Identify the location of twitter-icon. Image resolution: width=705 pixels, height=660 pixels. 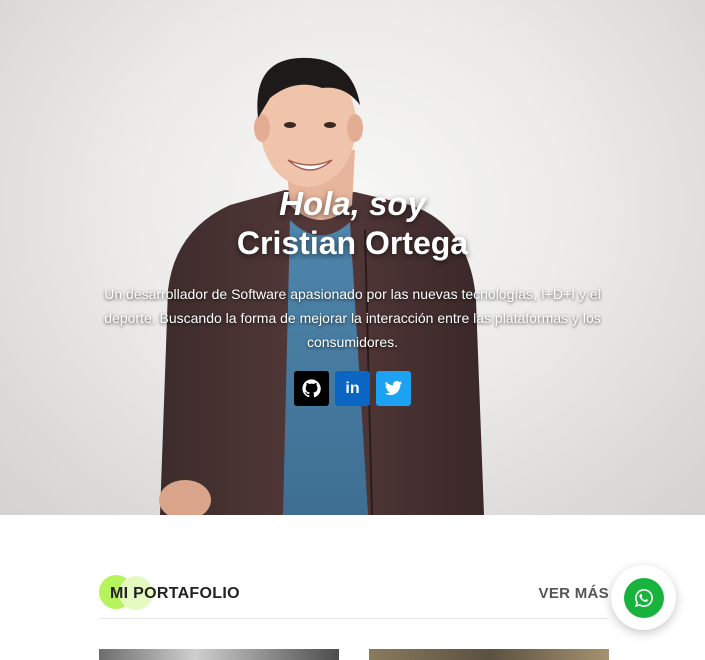
(393, 388).